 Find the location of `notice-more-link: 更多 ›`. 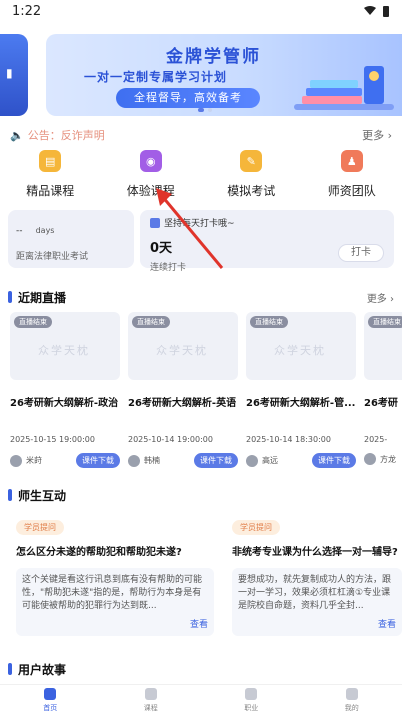

notice-more-link: 更多 › is located at coordinates (377, 135).